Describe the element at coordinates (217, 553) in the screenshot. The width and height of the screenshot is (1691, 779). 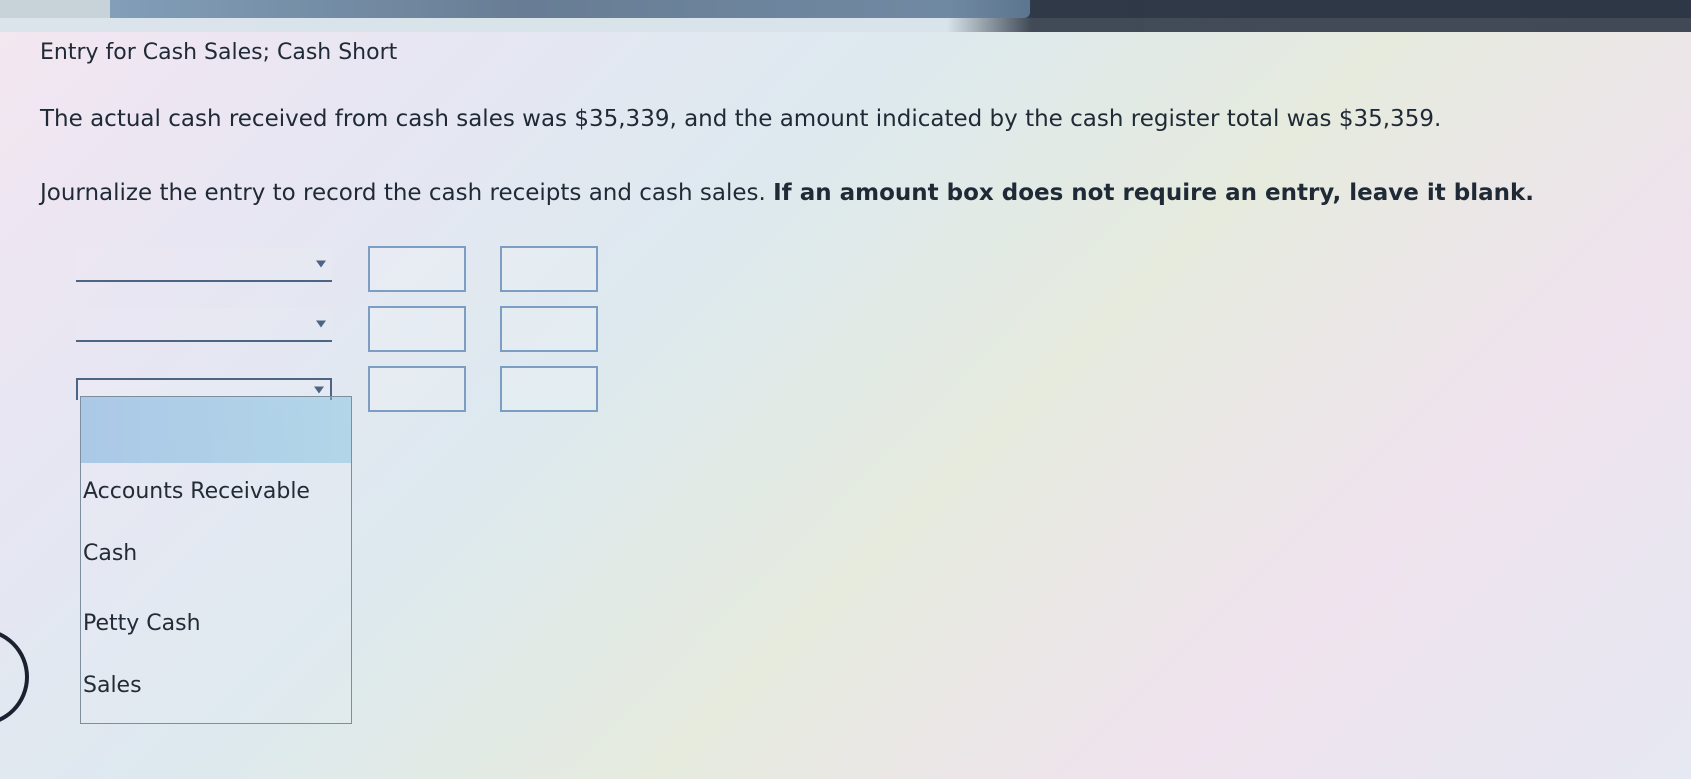
I see `dropdown-option-cash: Cash` at that location.